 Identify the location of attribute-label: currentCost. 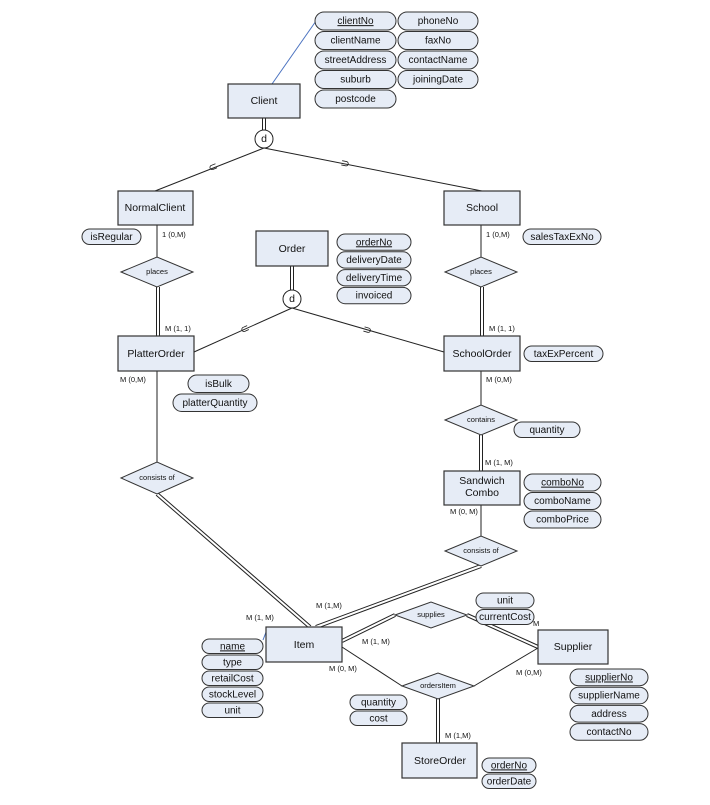
(505, 617).